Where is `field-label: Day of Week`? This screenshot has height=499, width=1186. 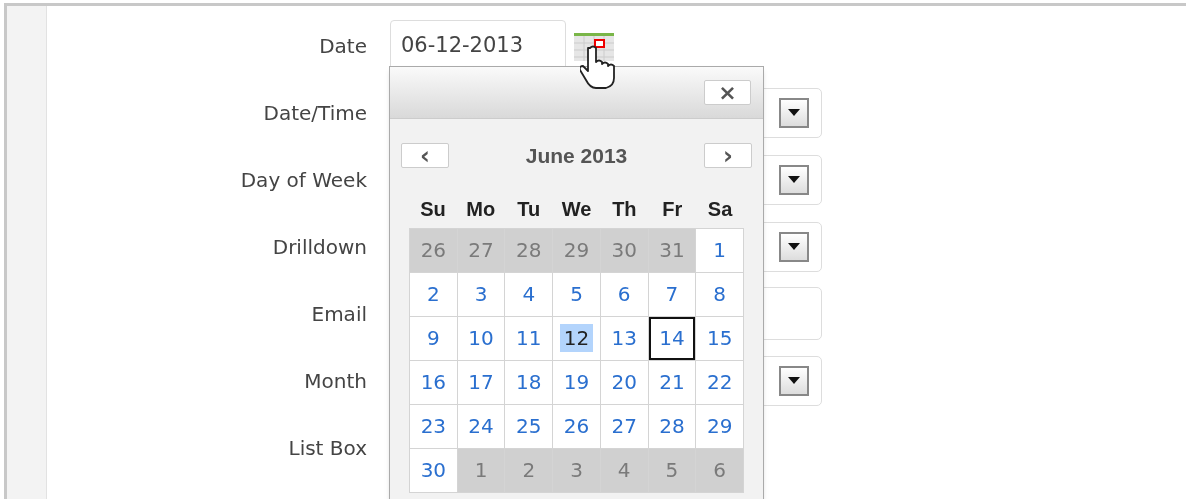
field-label: Day of Week is located at coordinates (303, 180).